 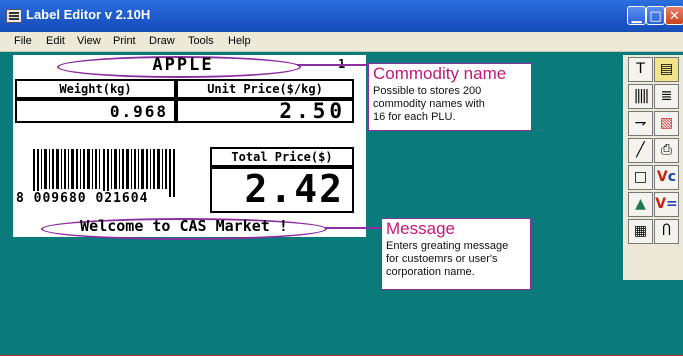 I want to click on toolbox-panel: T ▤ ||||| ≣ ⇁ ▧ ╱ ⎙ □ Vc ▲ V= ▦ Ⴖ, so click(x=653, y=167).